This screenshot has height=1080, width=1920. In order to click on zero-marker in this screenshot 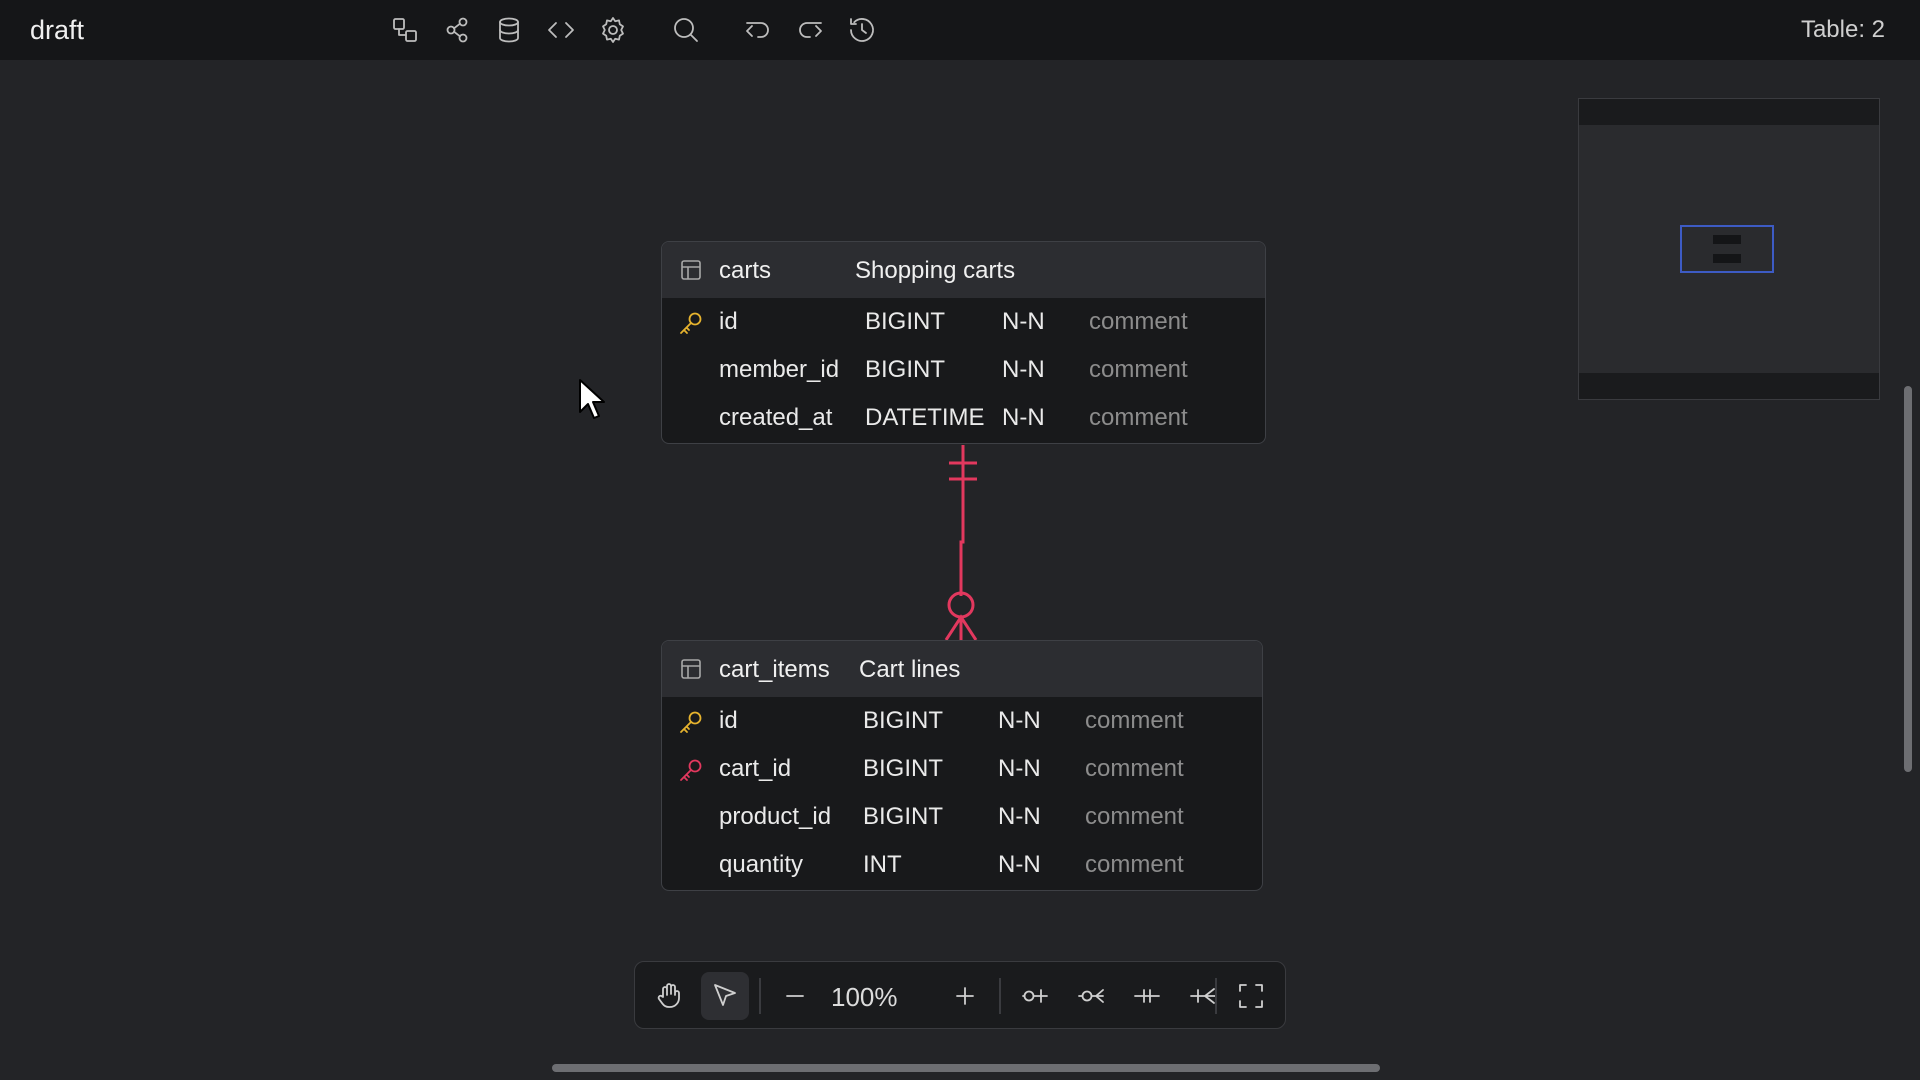, I will do `click(961, 605)`.